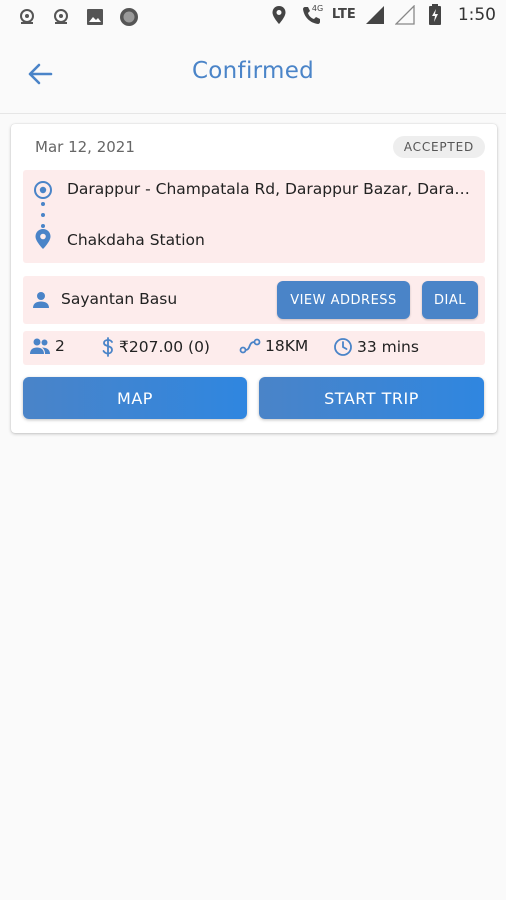 This screenshot has height=900, width=506. Describe the element at coordinates (476, 15) in the screenshot. I see `clock: 1:50` at that location.